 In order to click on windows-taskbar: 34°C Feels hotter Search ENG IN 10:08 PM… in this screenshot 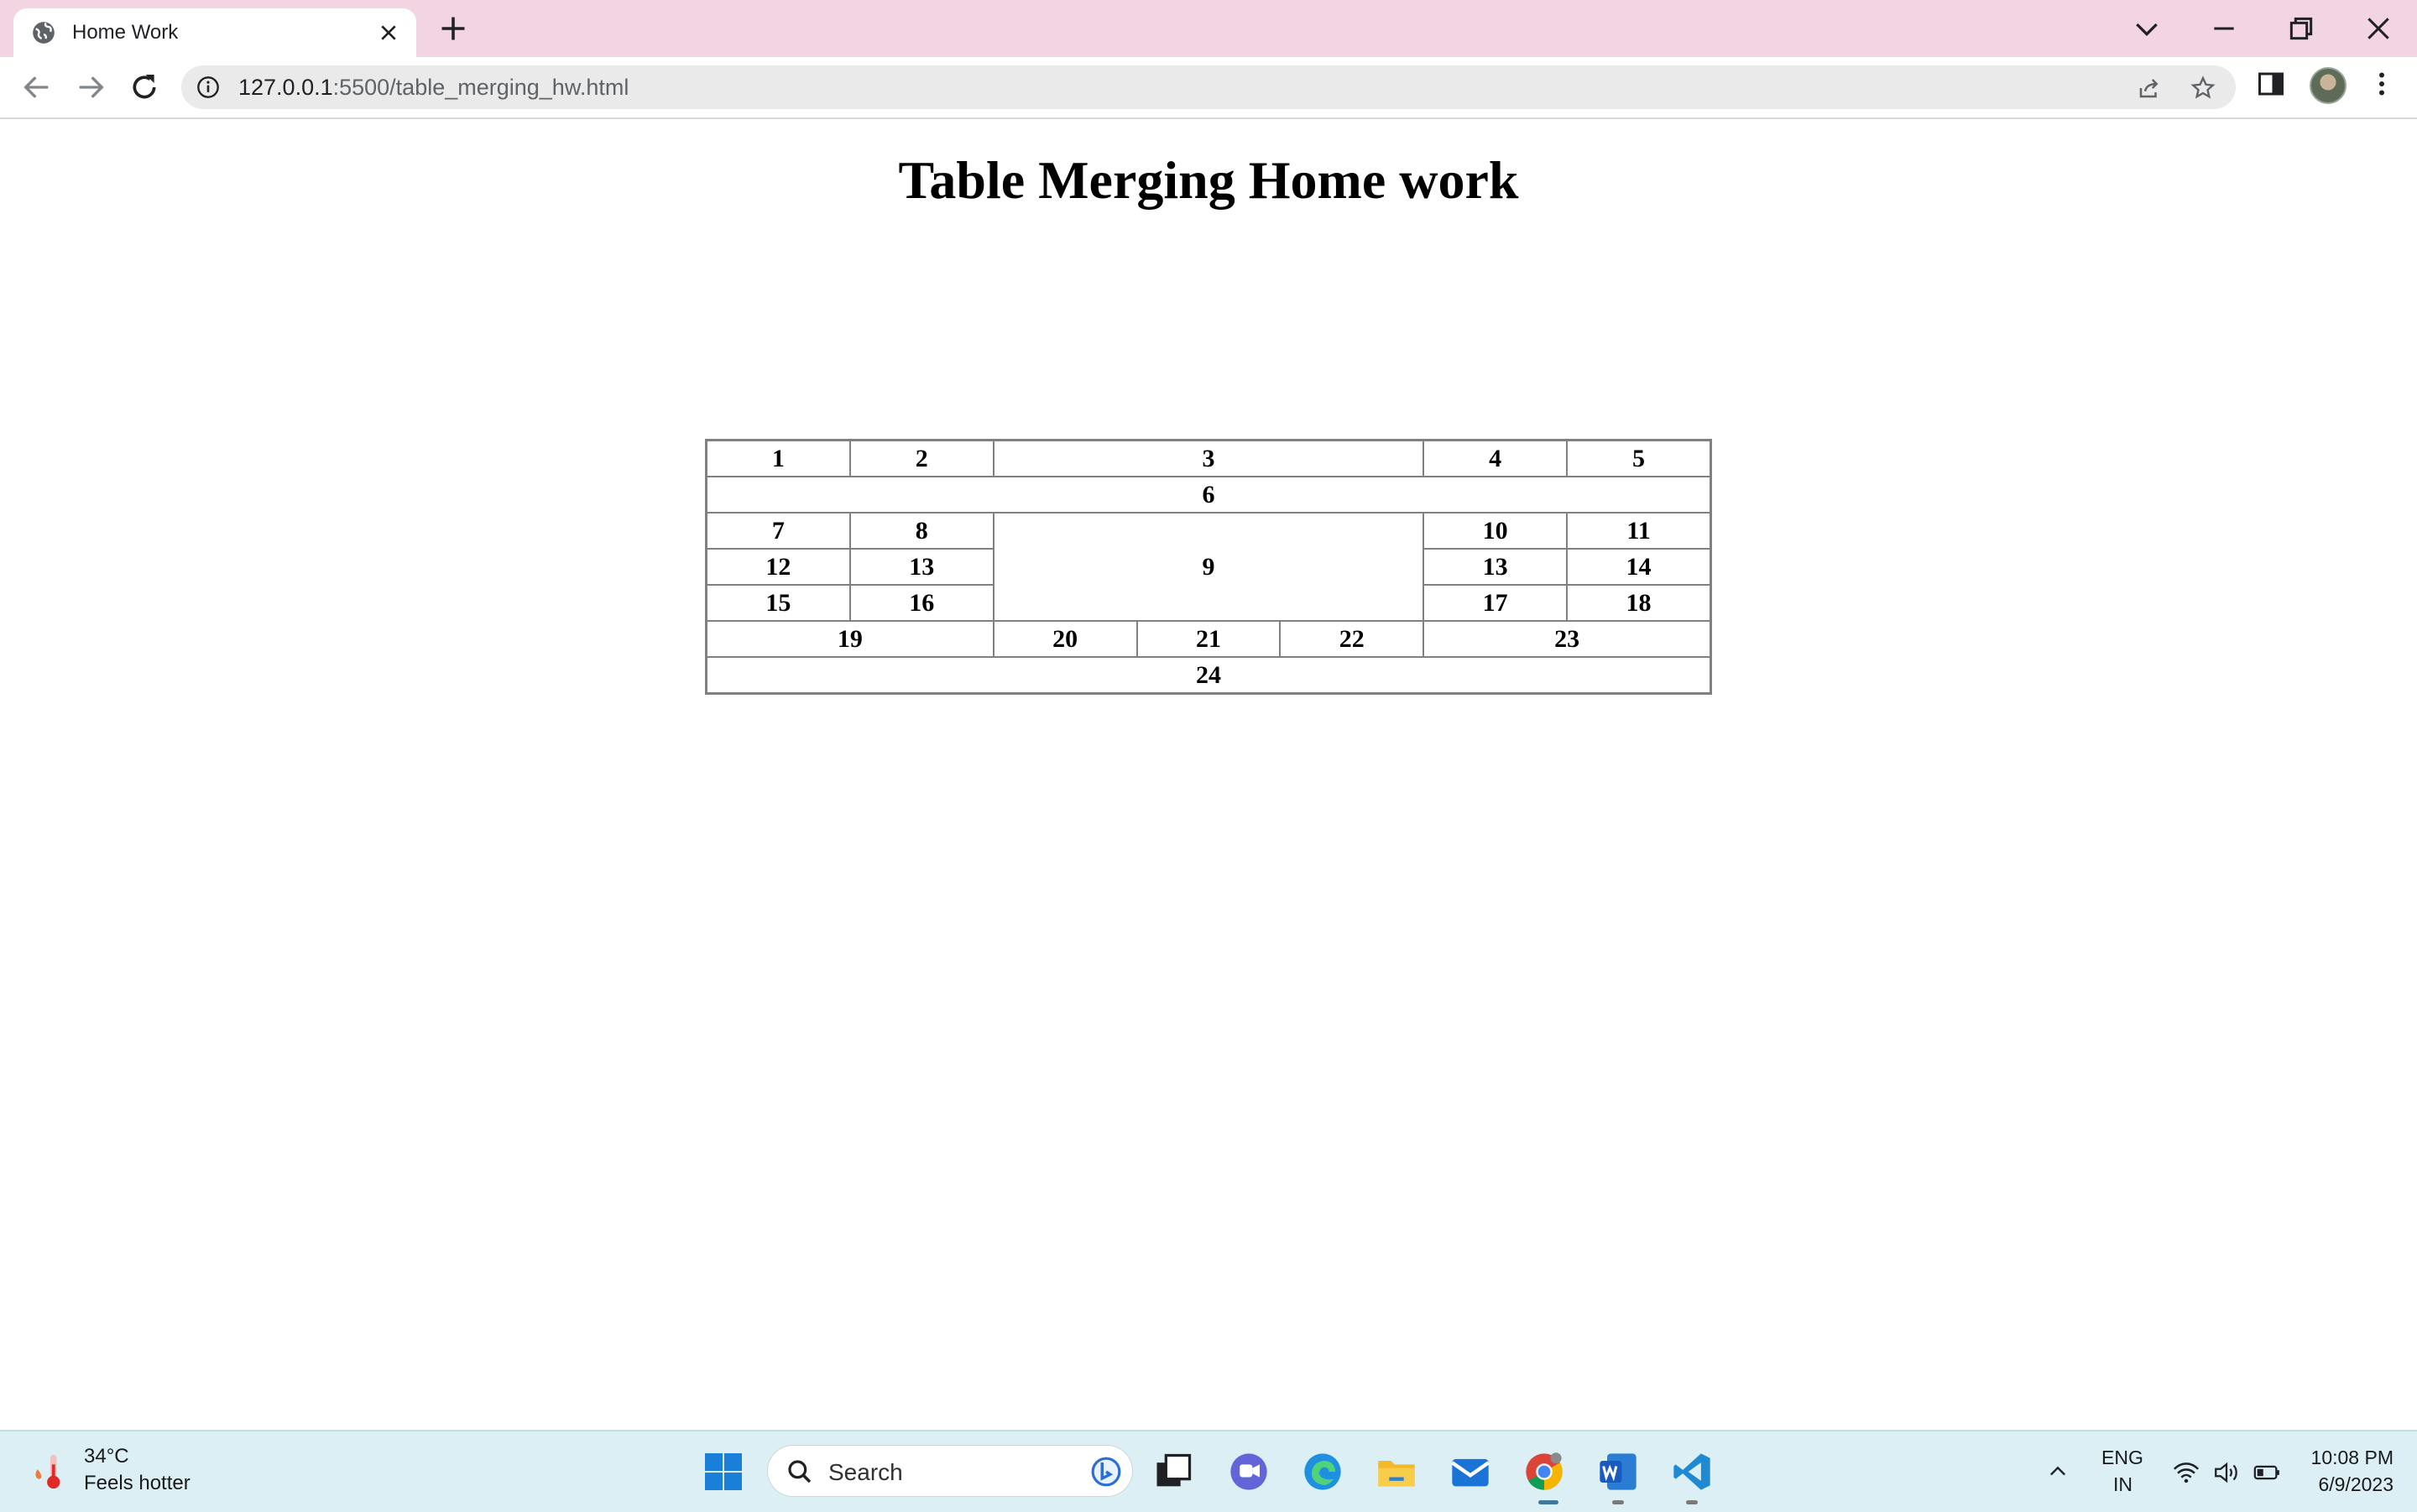, I will do `click(1208, 1471)`.